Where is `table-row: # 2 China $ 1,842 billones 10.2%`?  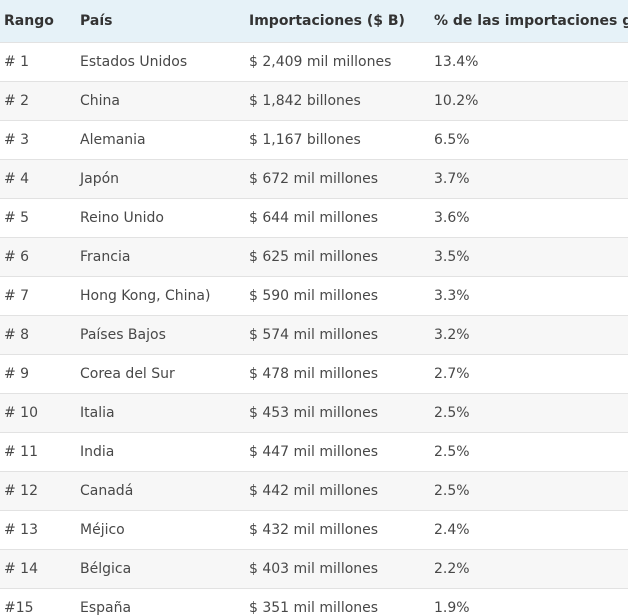 table-row: # 2 China $ 1,842 billones 10.2% is located at coordinates (314, 100).